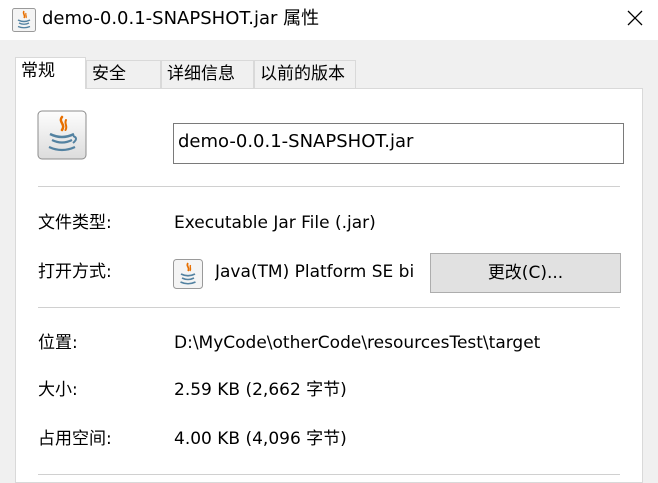  I want to click on size-value: 2.59 KB (2,662 字节), so click(260, 390).